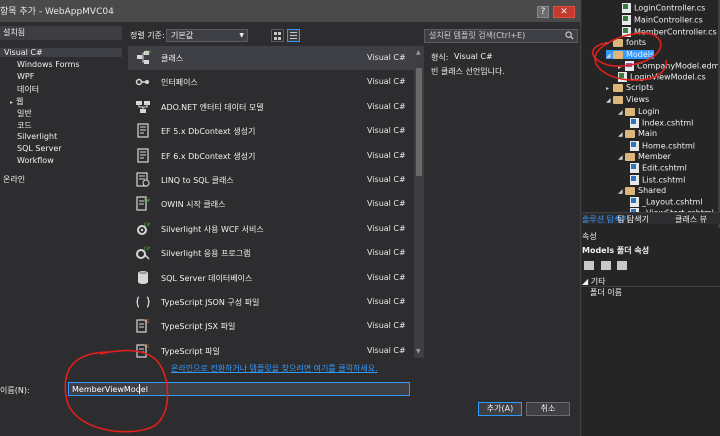 Image resolution: width=720 pixels, height=436 pixels. Describe the element at coordinates (589, 265) in the screenshot. I see `categorized-icon` at that location.